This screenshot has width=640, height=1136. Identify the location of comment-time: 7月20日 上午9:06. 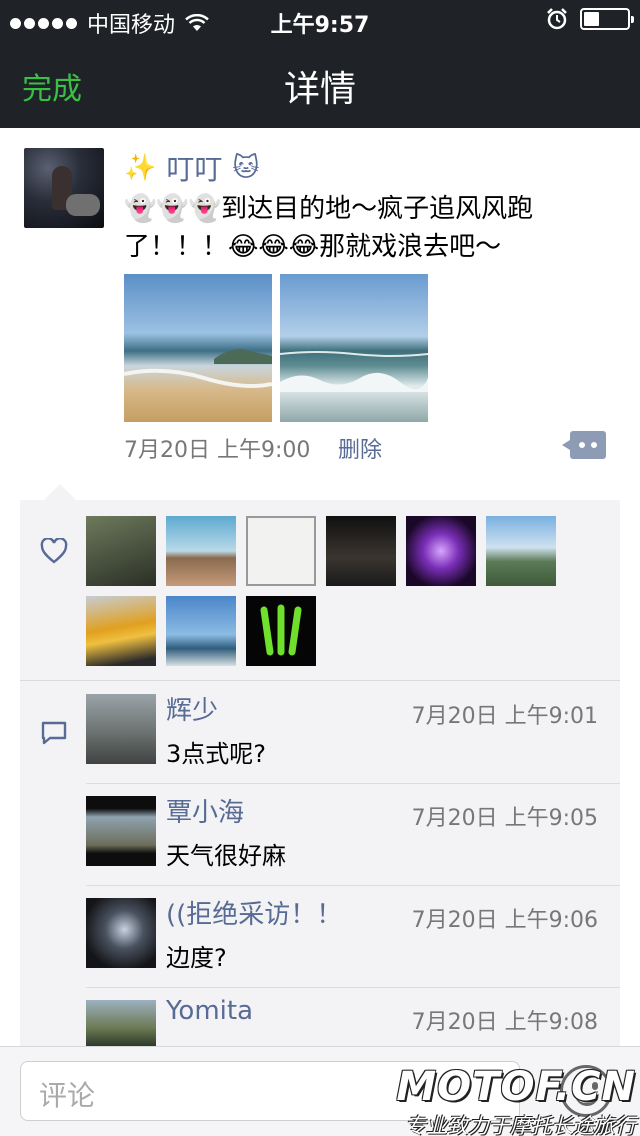
(504, 920).